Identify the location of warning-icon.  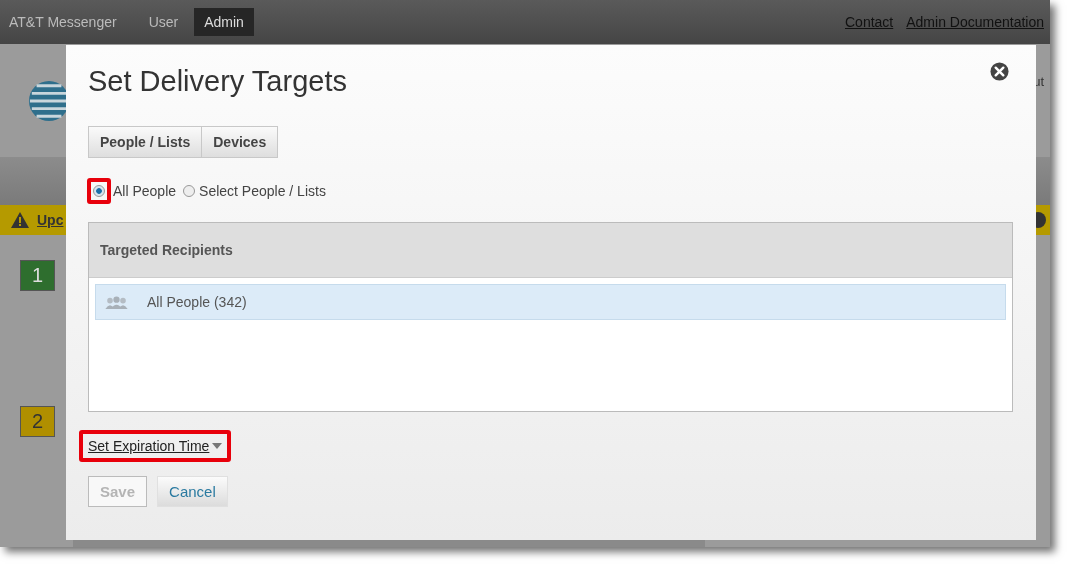
(20, 220).